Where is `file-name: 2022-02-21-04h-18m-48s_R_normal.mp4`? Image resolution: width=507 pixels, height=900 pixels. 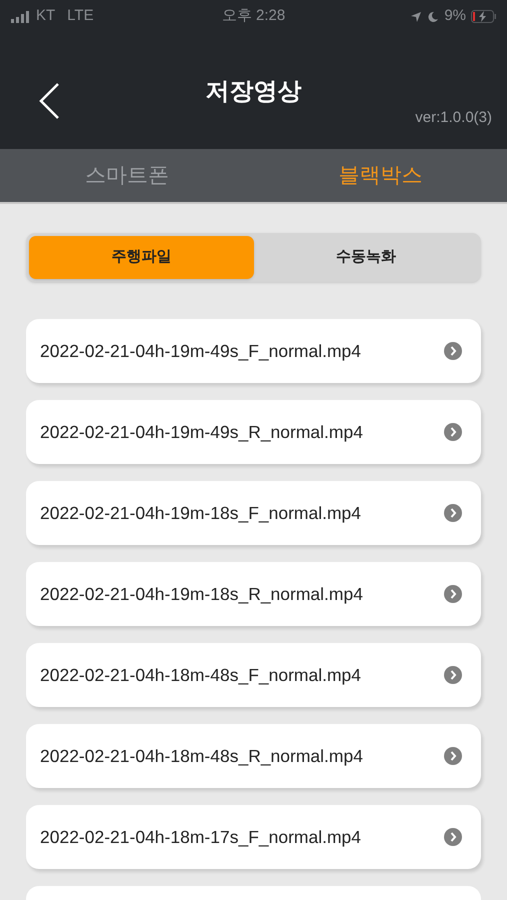
file-name: 2022-02-21-04h-18m-48s_R_normal.mp4 is located at coordinates (202, 756).